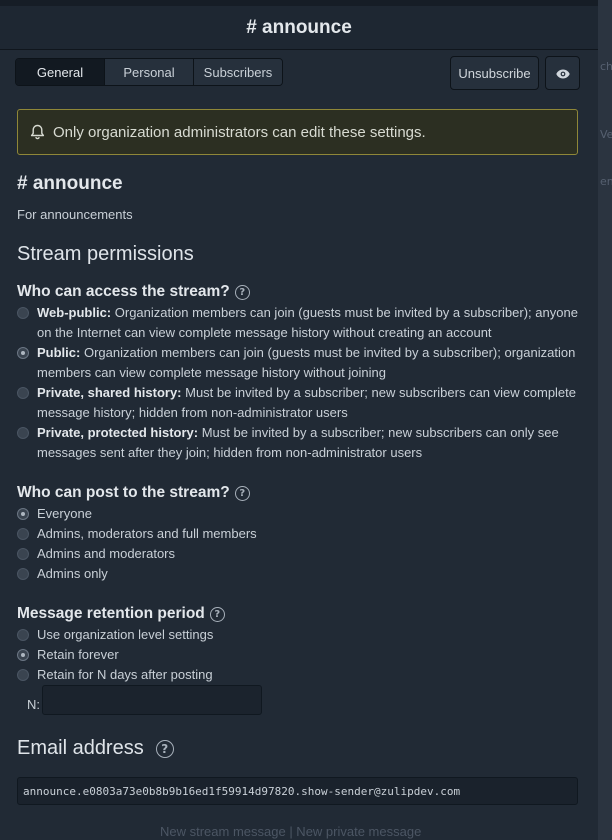 This screenshot has width=612, height=840. What do you see at coordinates (291, 831) in the screenshot?
I see `background-compose-buttons: New stream message | New private message` at bounding box center [291, 831].